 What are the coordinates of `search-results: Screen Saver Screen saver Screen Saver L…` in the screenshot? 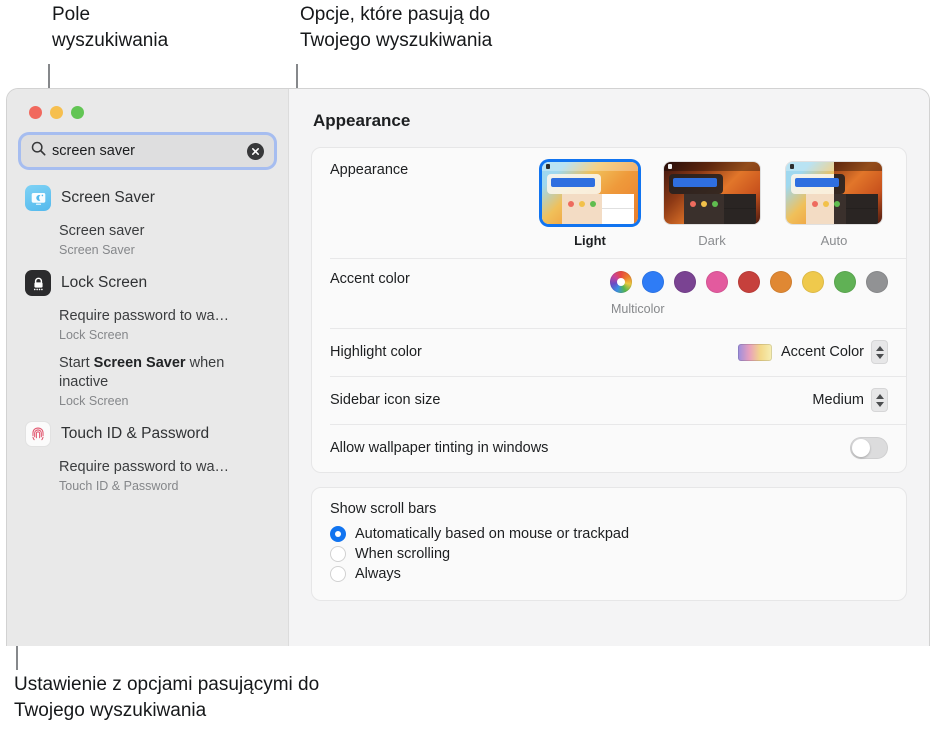 It's located at (147, 333).